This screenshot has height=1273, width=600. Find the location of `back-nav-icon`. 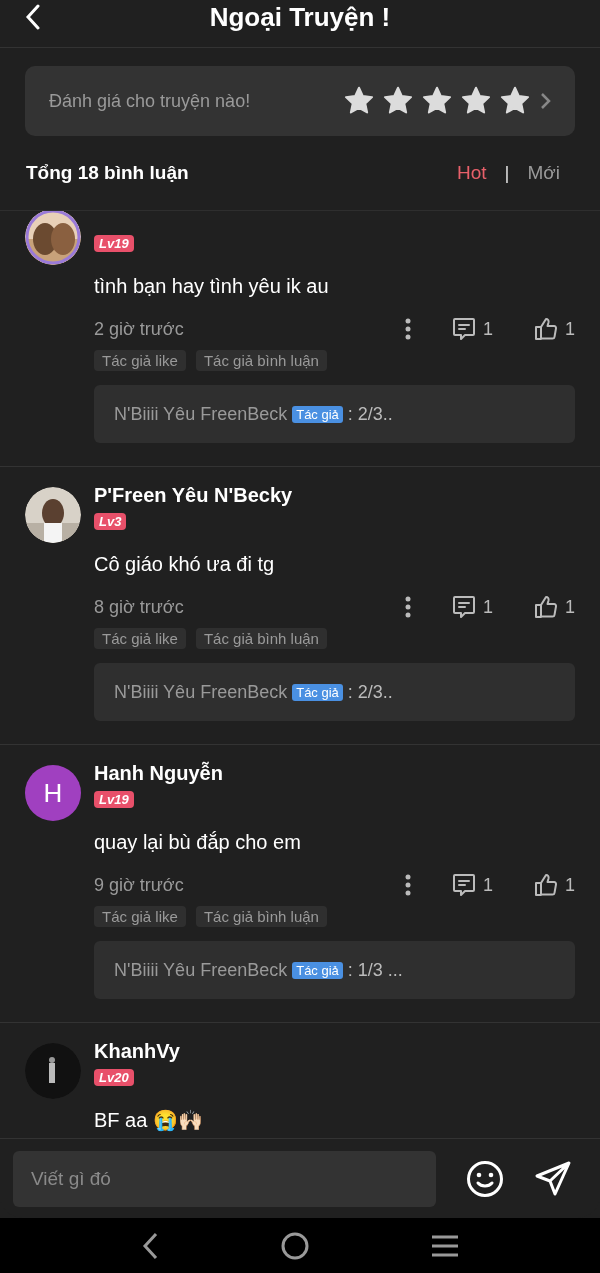

back-nav-icon is located at coordinates (150, 1245).